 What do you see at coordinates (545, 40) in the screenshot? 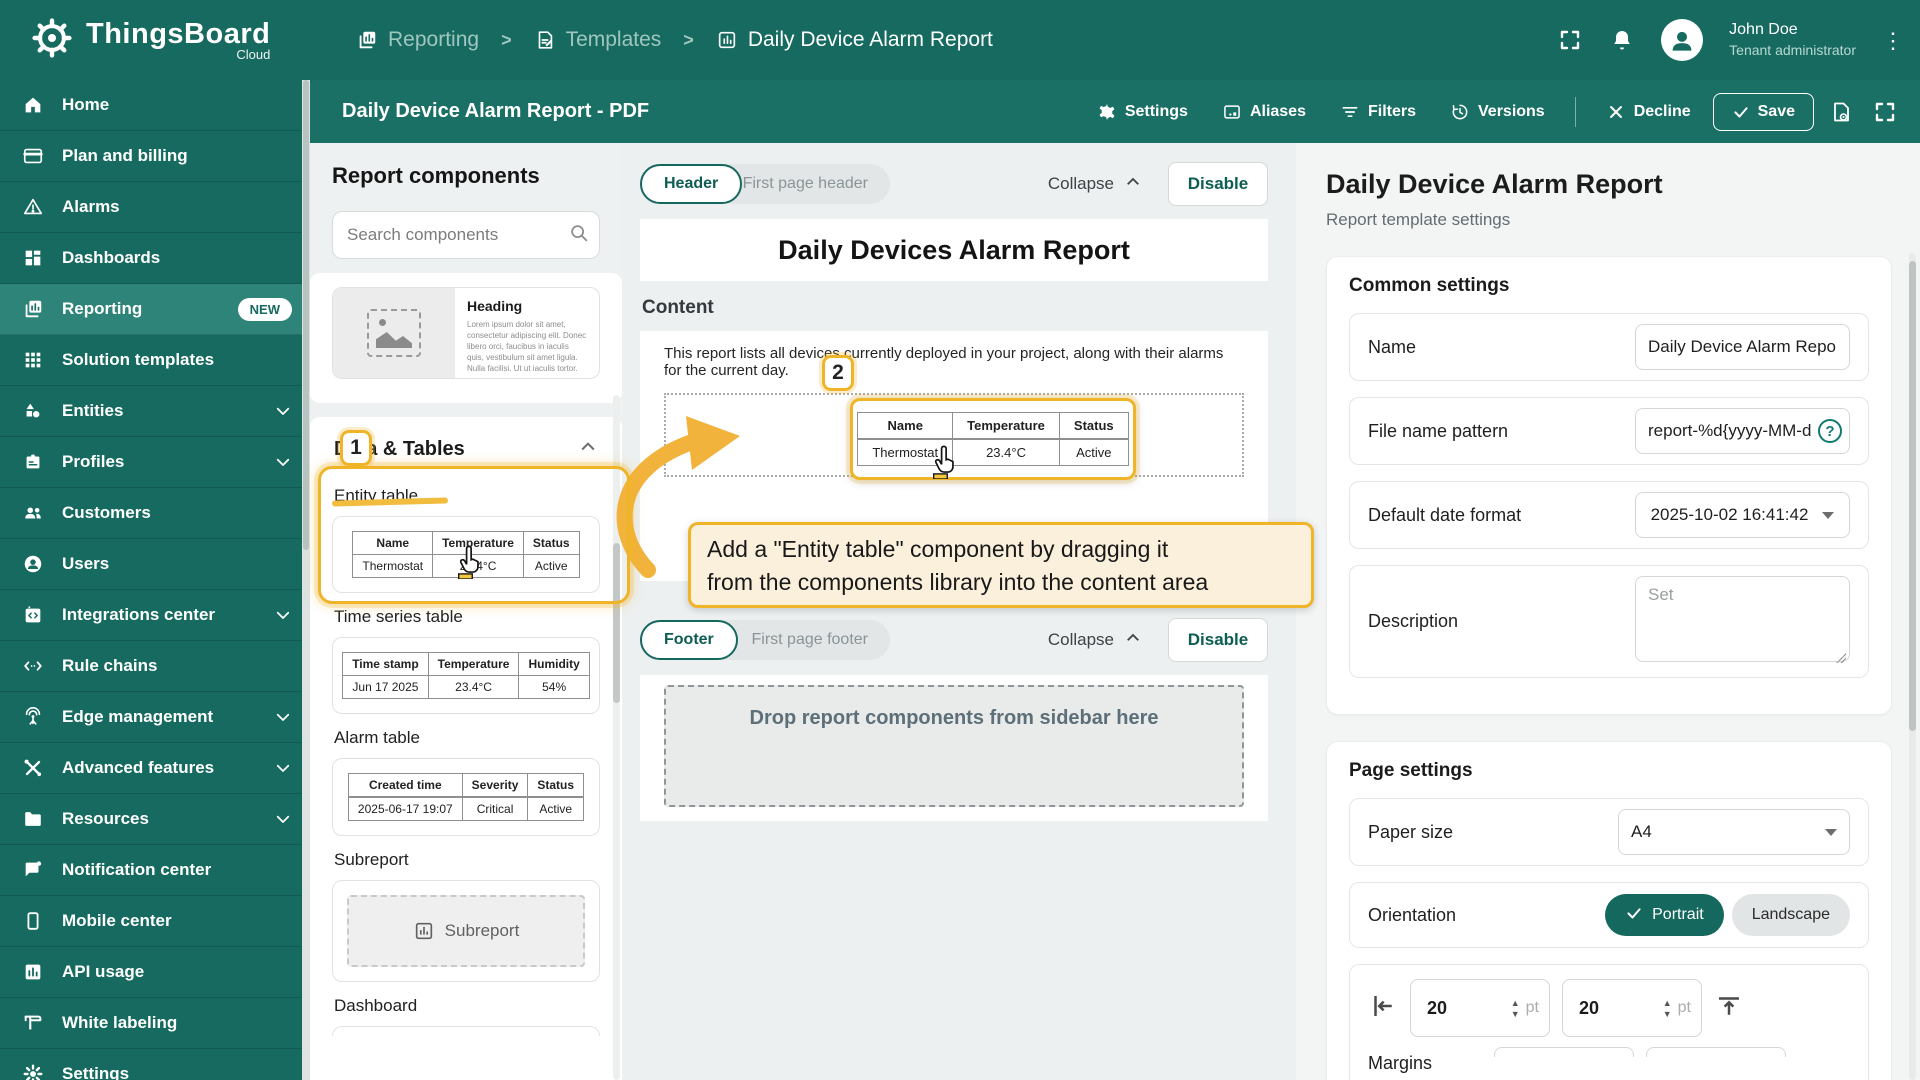
I see `templates-icon` at bounding box center [545, 40].